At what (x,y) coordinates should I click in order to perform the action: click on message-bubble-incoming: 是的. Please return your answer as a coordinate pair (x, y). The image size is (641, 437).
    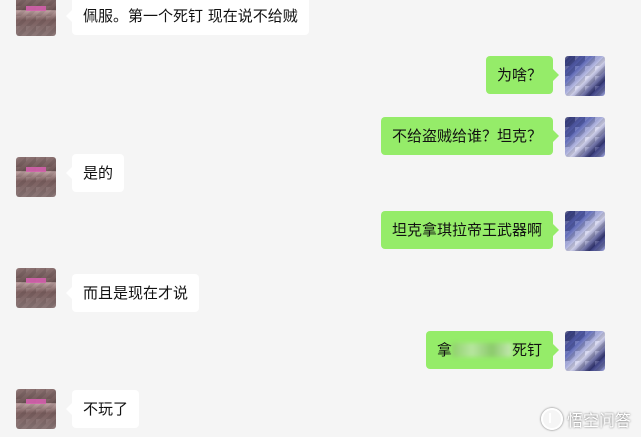
    Looking at the image, I should click on (95, 173).